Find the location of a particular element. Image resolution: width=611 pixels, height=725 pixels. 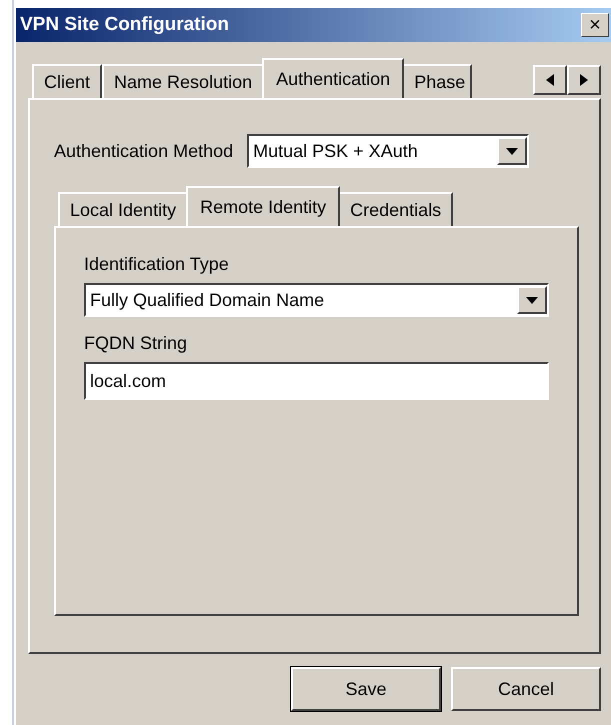

right-triangle-icon is located at coordinates (584, 80).